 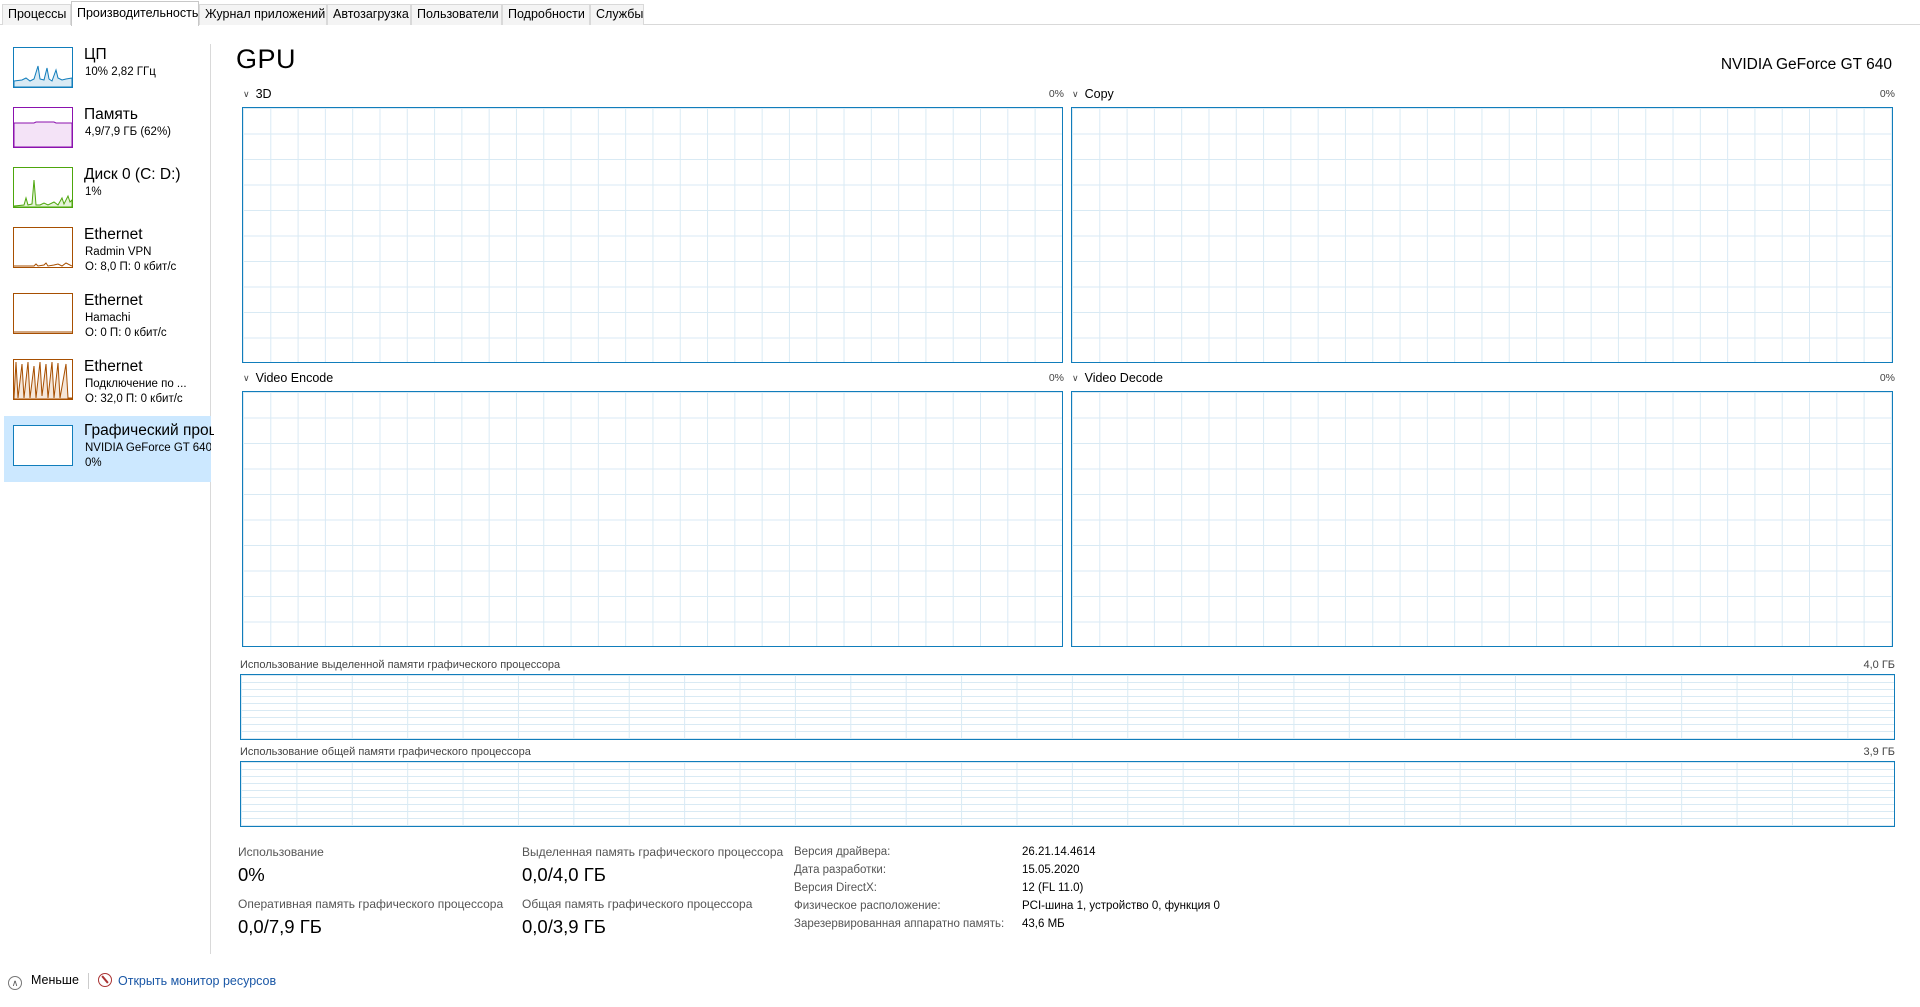 What do you see at coordinates (263, 14) in the screenshot?
I see `tab-app-history: Журнал приложений` at bounding box center [263, 14].